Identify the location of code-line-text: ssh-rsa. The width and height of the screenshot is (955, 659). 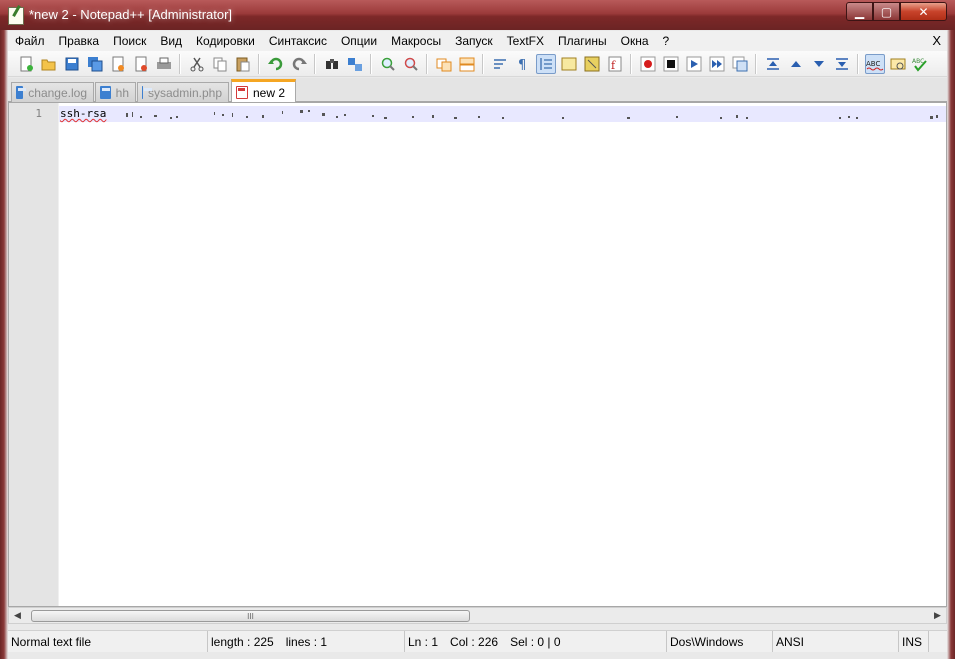
(83, 113).